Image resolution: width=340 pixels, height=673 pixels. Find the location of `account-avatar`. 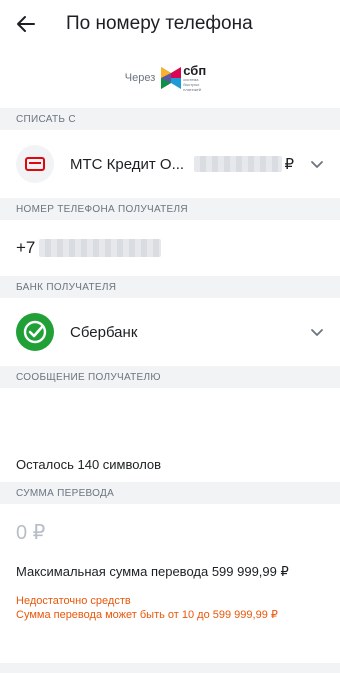

account-avatar is located at coordinates (35, 164).